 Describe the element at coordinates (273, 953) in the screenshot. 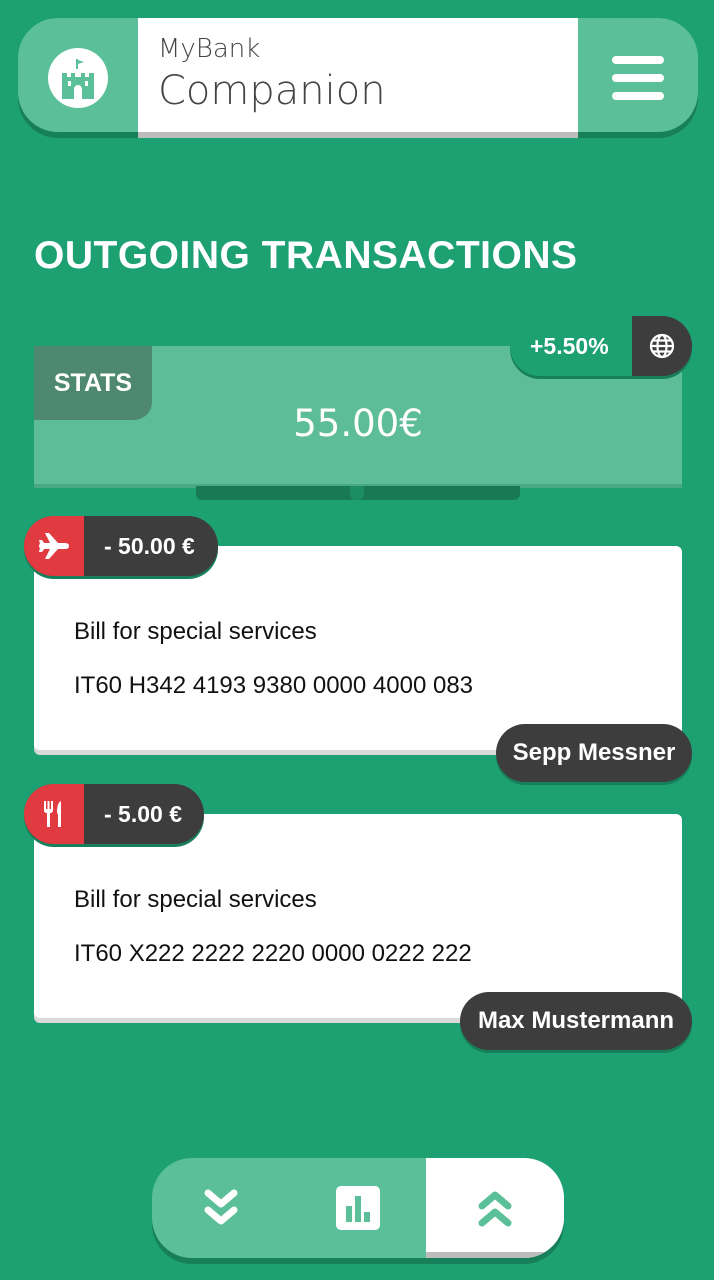

I see `transaction-iban: IT60 X222 2222 2220 0000 0222 222` at that location.